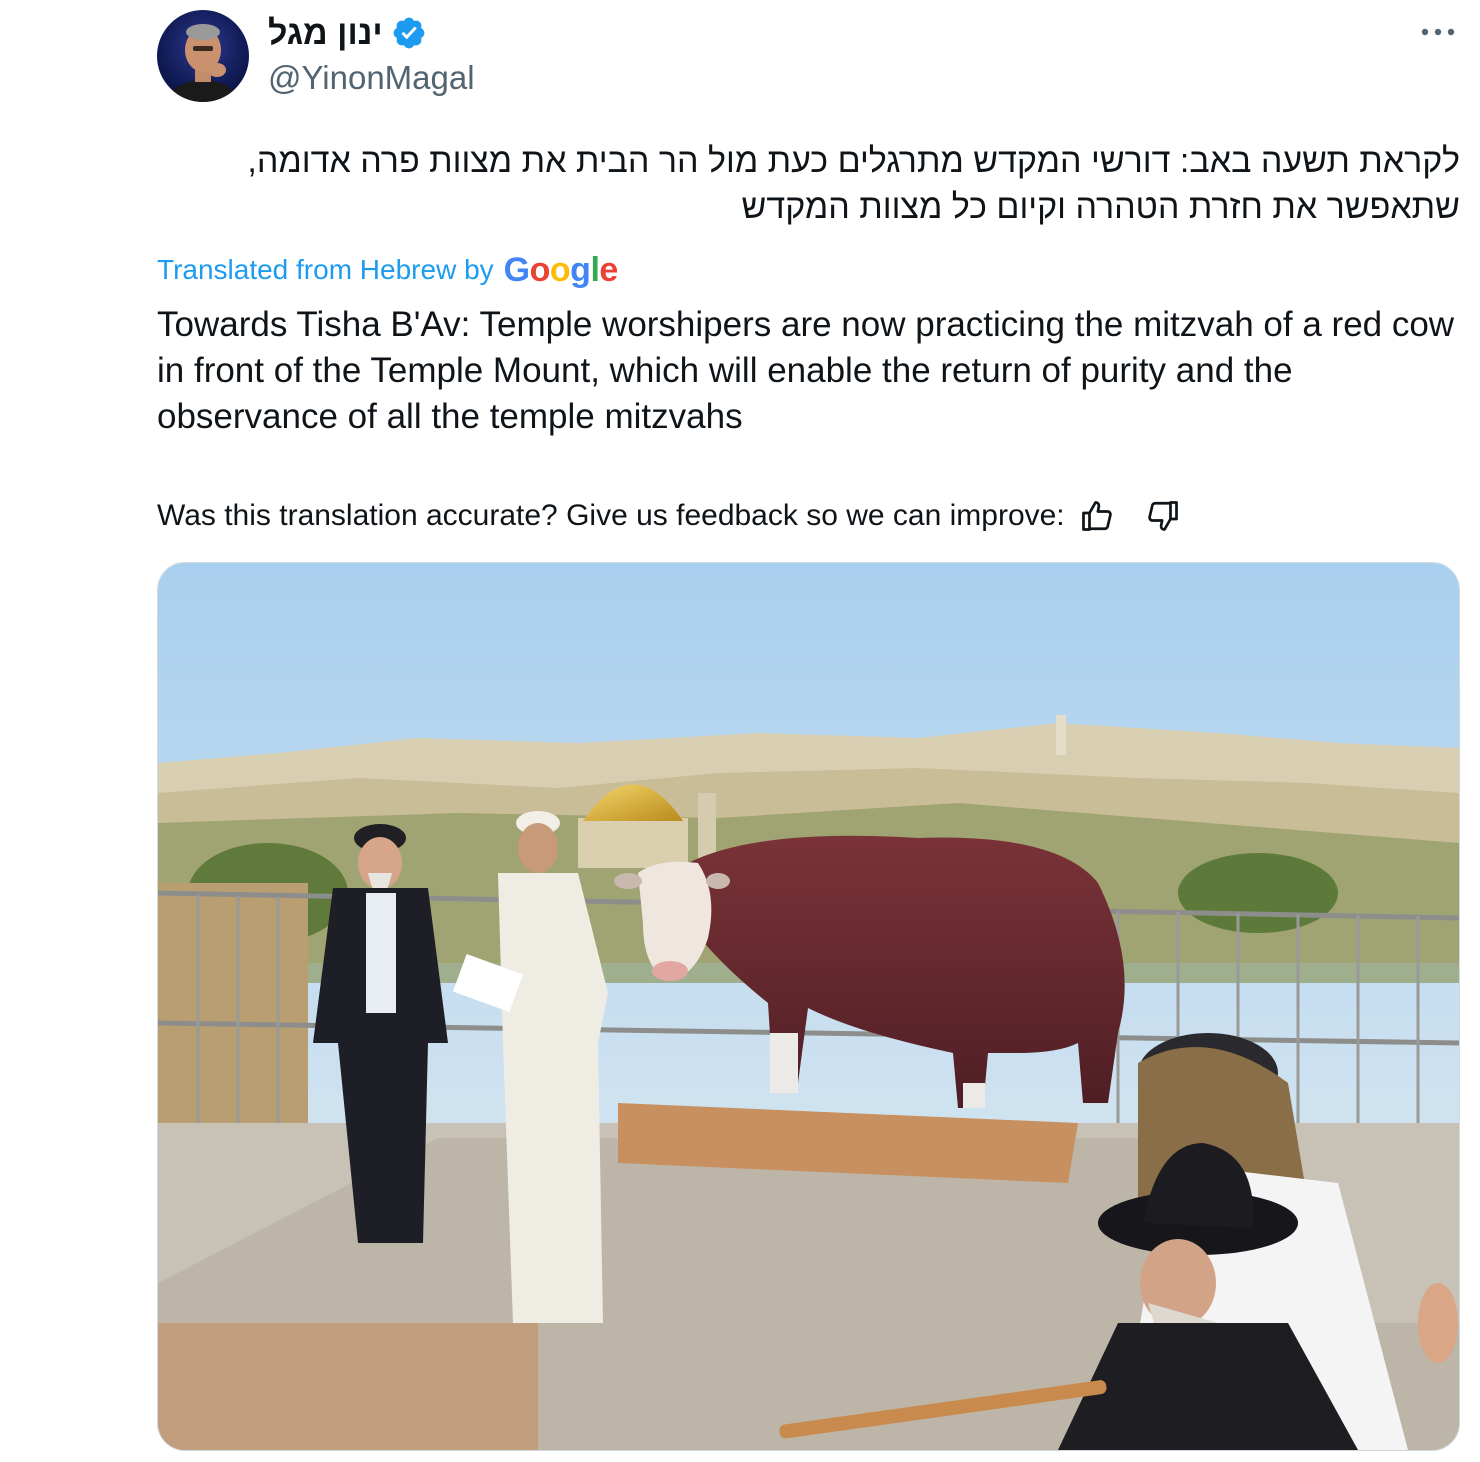 The image size is (1480, 1462). Describe the element at coordinates (408, 33) in the screenshot. I see `verified-badge-icon` at that location.